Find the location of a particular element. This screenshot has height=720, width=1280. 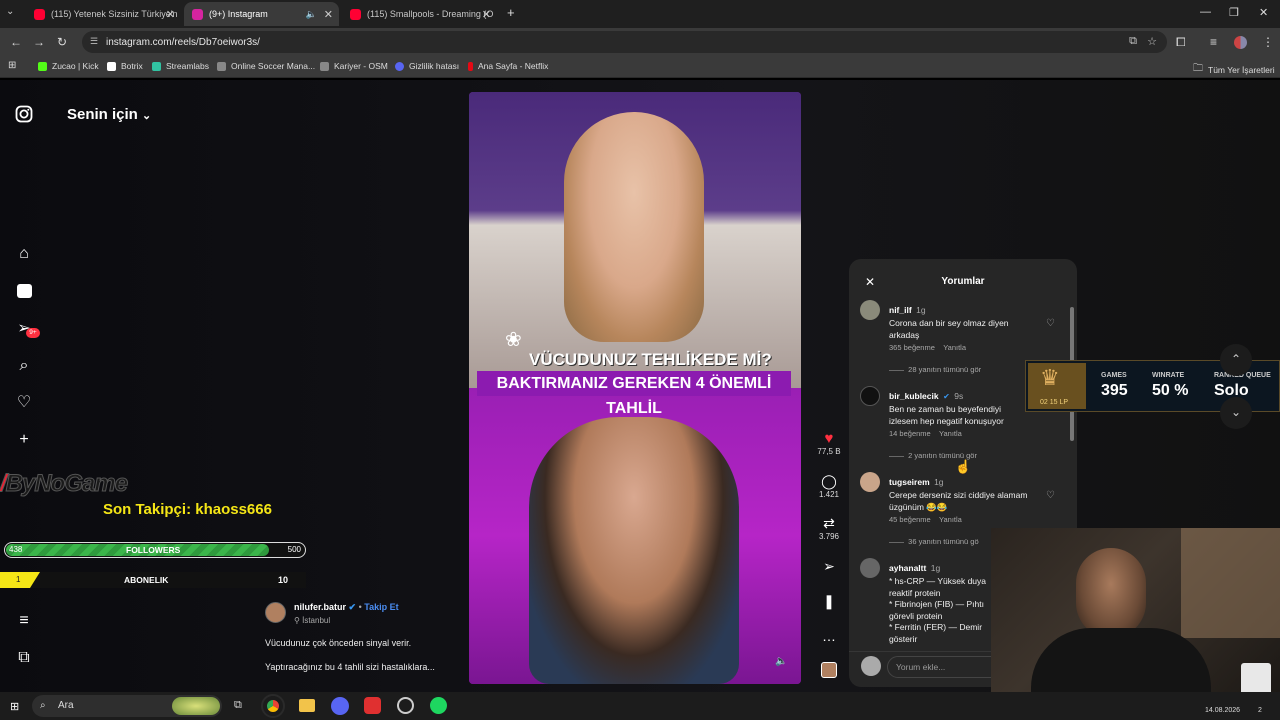

spotify-icon is located at coordinates (438, 705).